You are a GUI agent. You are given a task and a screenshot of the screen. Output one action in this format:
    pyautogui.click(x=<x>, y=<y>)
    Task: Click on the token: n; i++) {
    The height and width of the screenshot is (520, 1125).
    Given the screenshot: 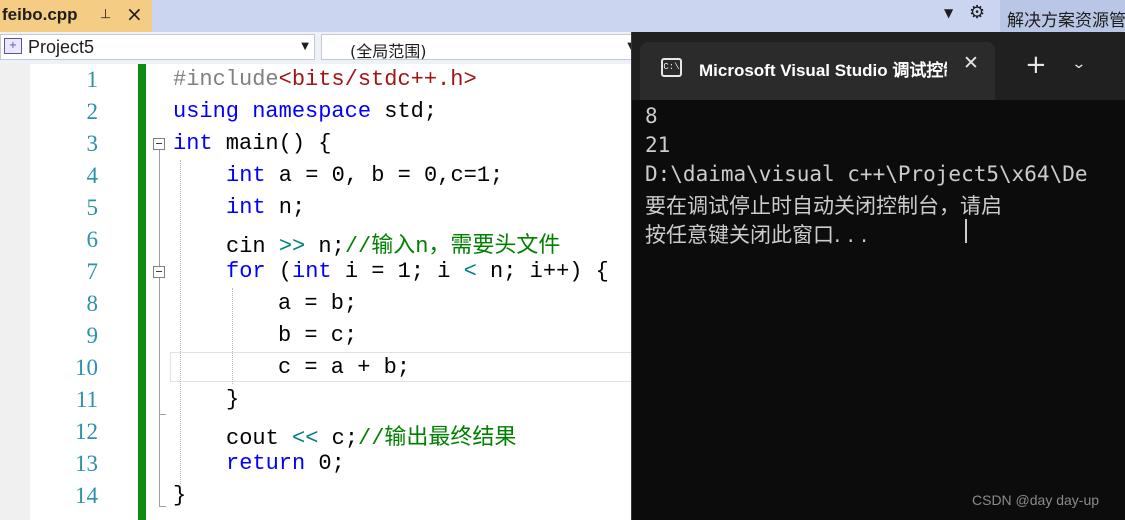 What is the action you would take?
    pyautogui.click(x=542, y=271)
    